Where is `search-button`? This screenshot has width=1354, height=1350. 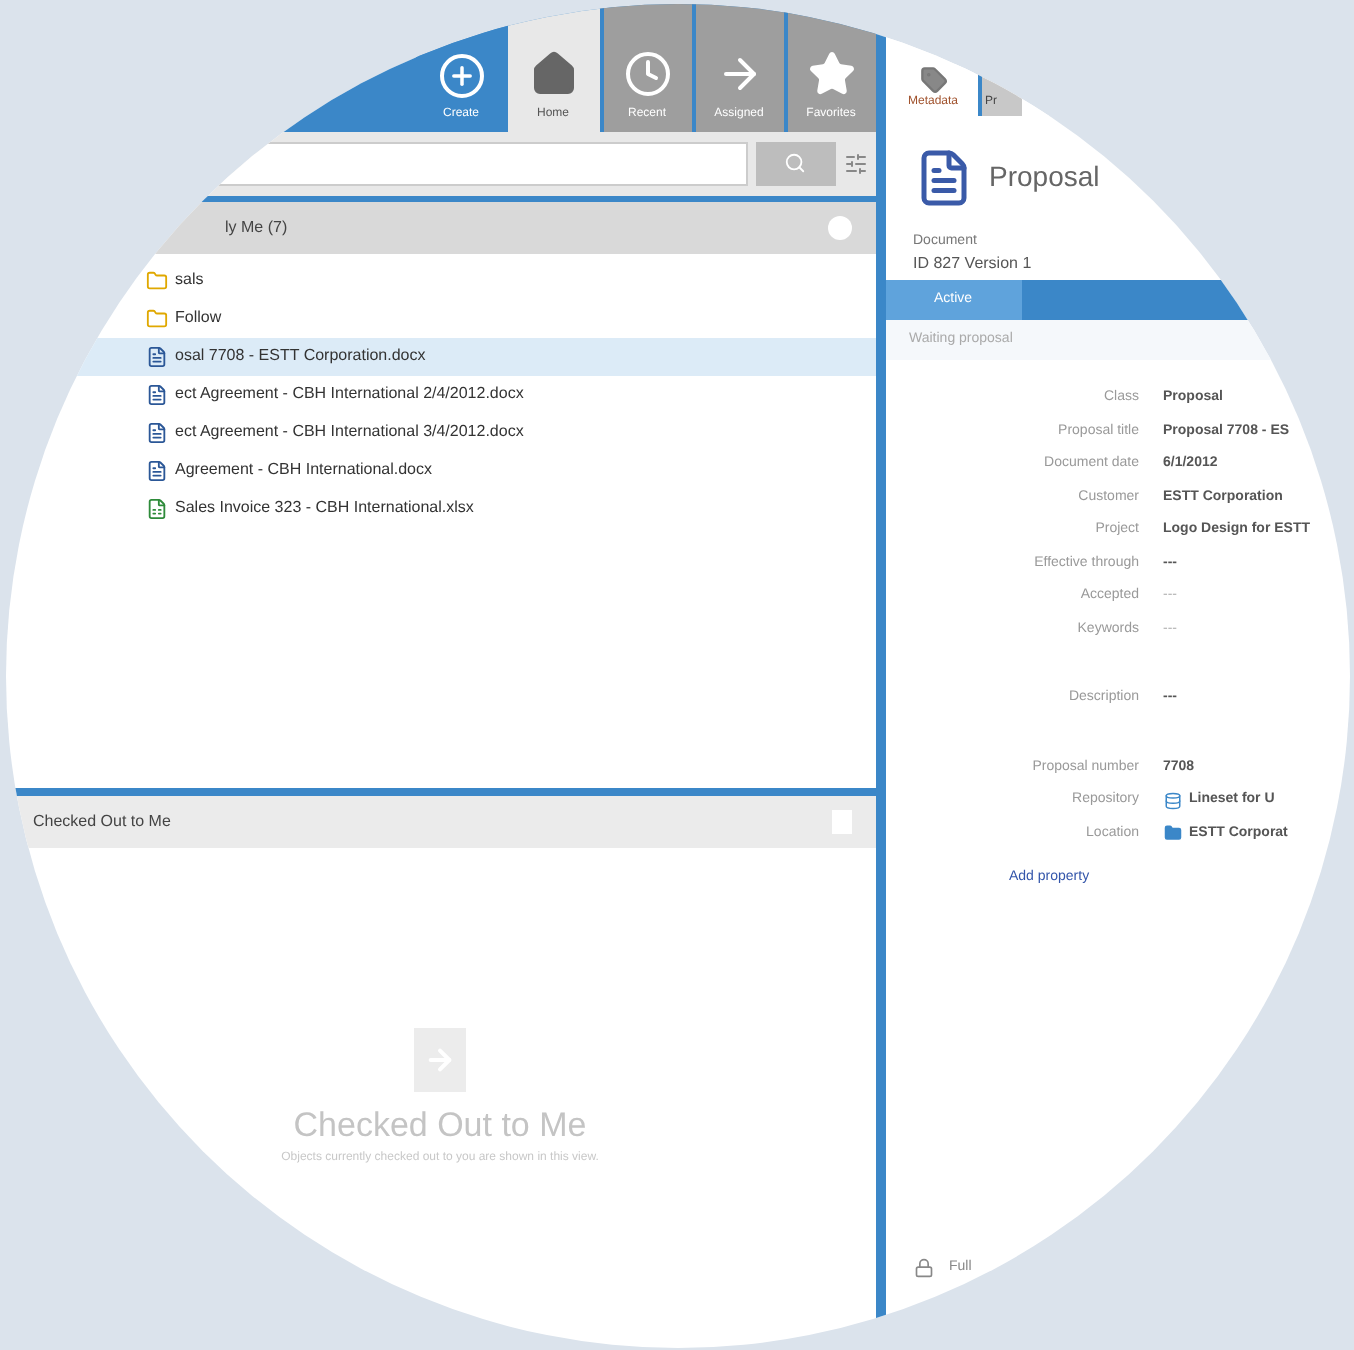
search-button is located at coordinates (795, 163).